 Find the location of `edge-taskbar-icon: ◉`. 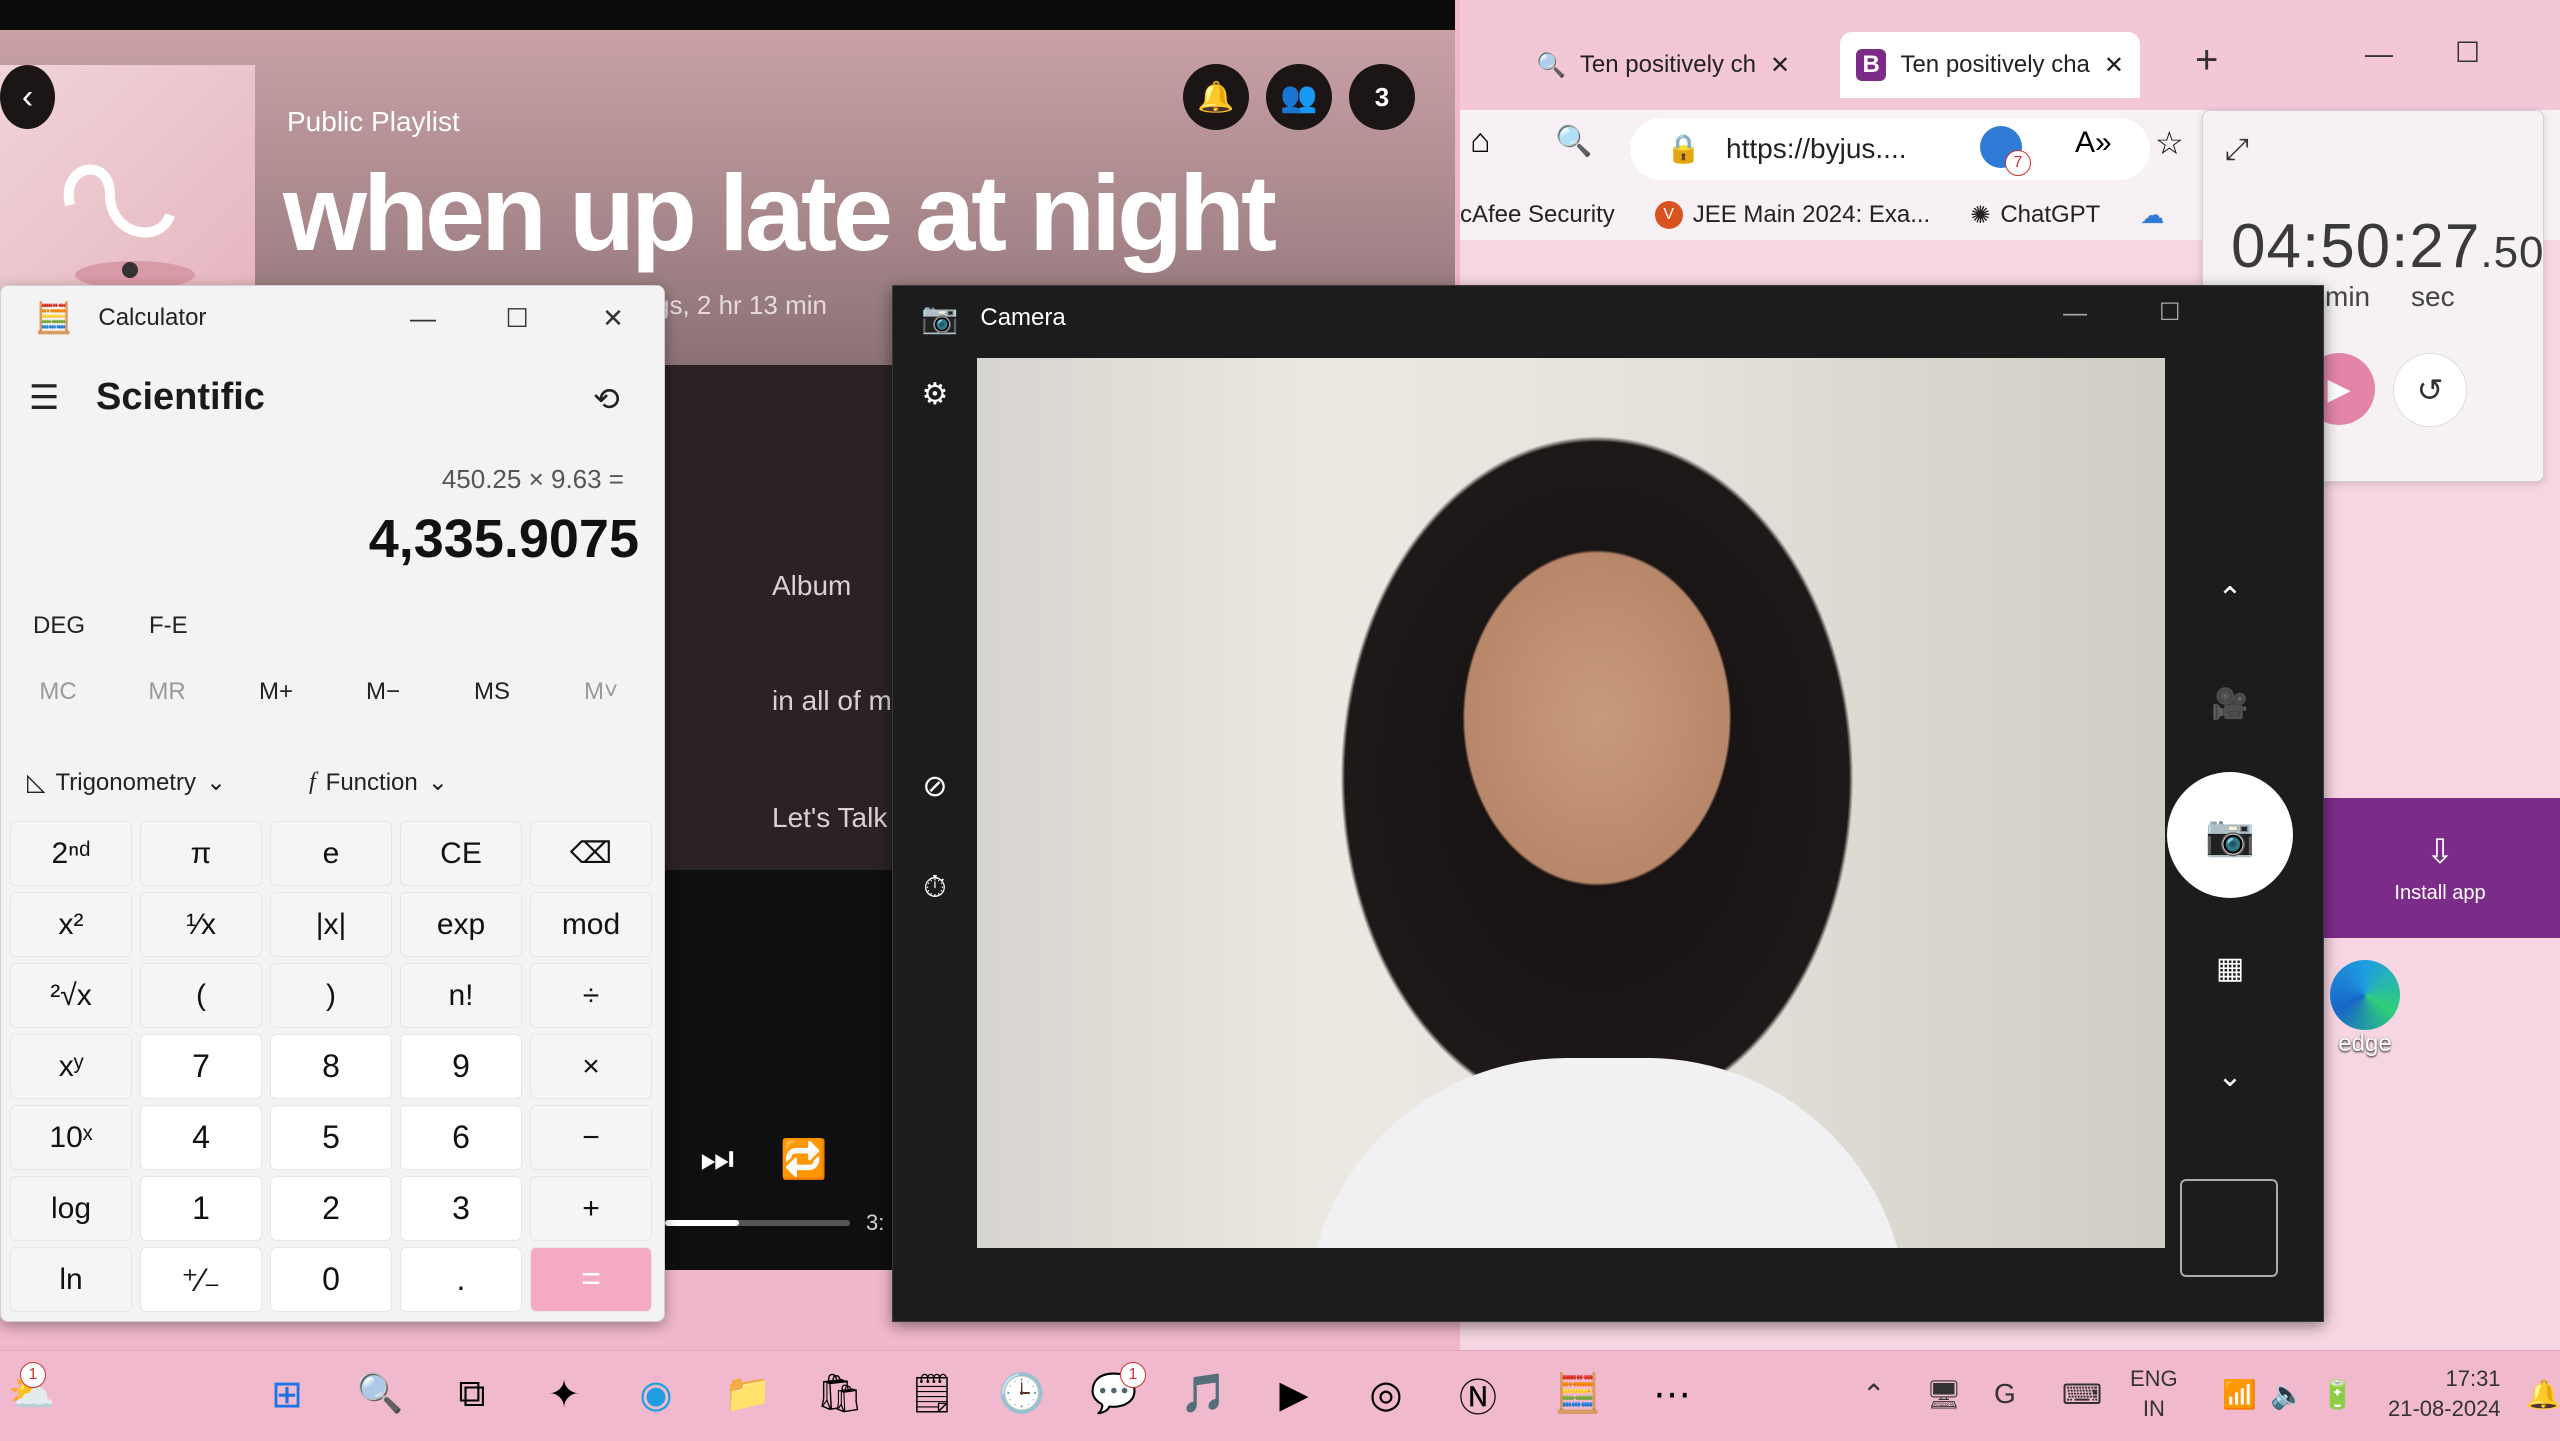

edge-taskbar-icon: ◉ is located at coordinates (656, 1394).